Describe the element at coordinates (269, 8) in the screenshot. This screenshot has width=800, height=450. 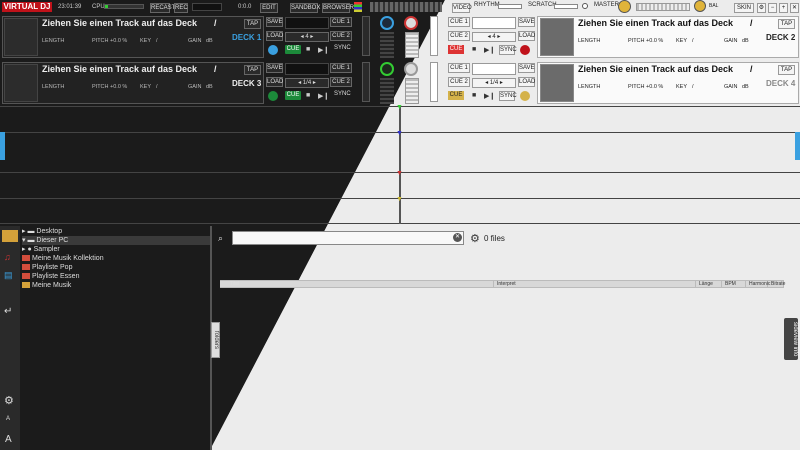
I see `edit-button: EDIT` at that location.